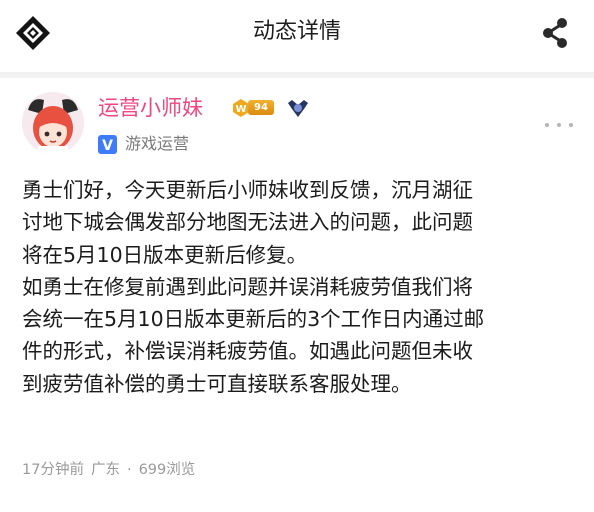 The height and width of the screenshot is (512, 594). I want to click on post-line: 会统一在5月10日版本更新后的3个工作日内通过邮, so click(253, 319).